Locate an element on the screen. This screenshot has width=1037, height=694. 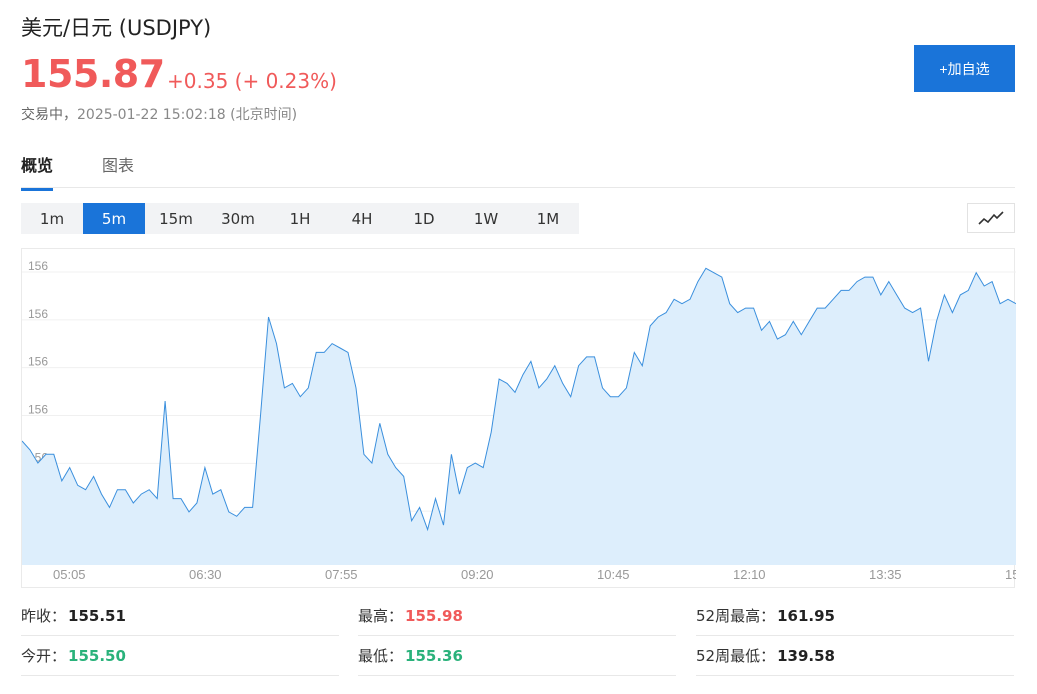
period-1h: 1H is located at coordinates (300, 218).